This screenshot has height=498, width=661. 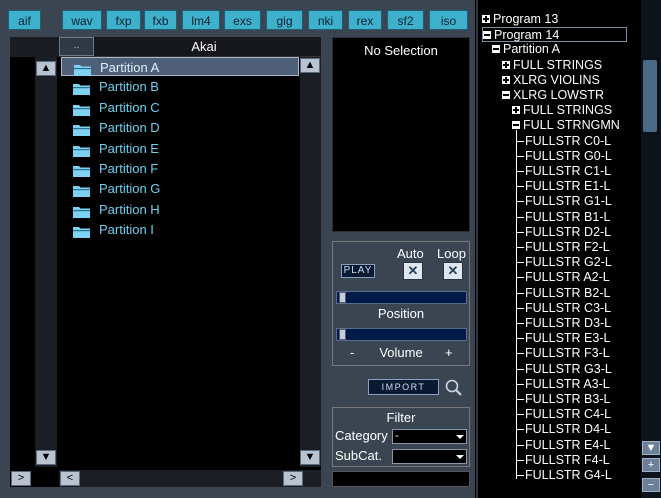 I want to click on tree-leaf-label: FULLSTR C3-L, so click(x=568, y=307).